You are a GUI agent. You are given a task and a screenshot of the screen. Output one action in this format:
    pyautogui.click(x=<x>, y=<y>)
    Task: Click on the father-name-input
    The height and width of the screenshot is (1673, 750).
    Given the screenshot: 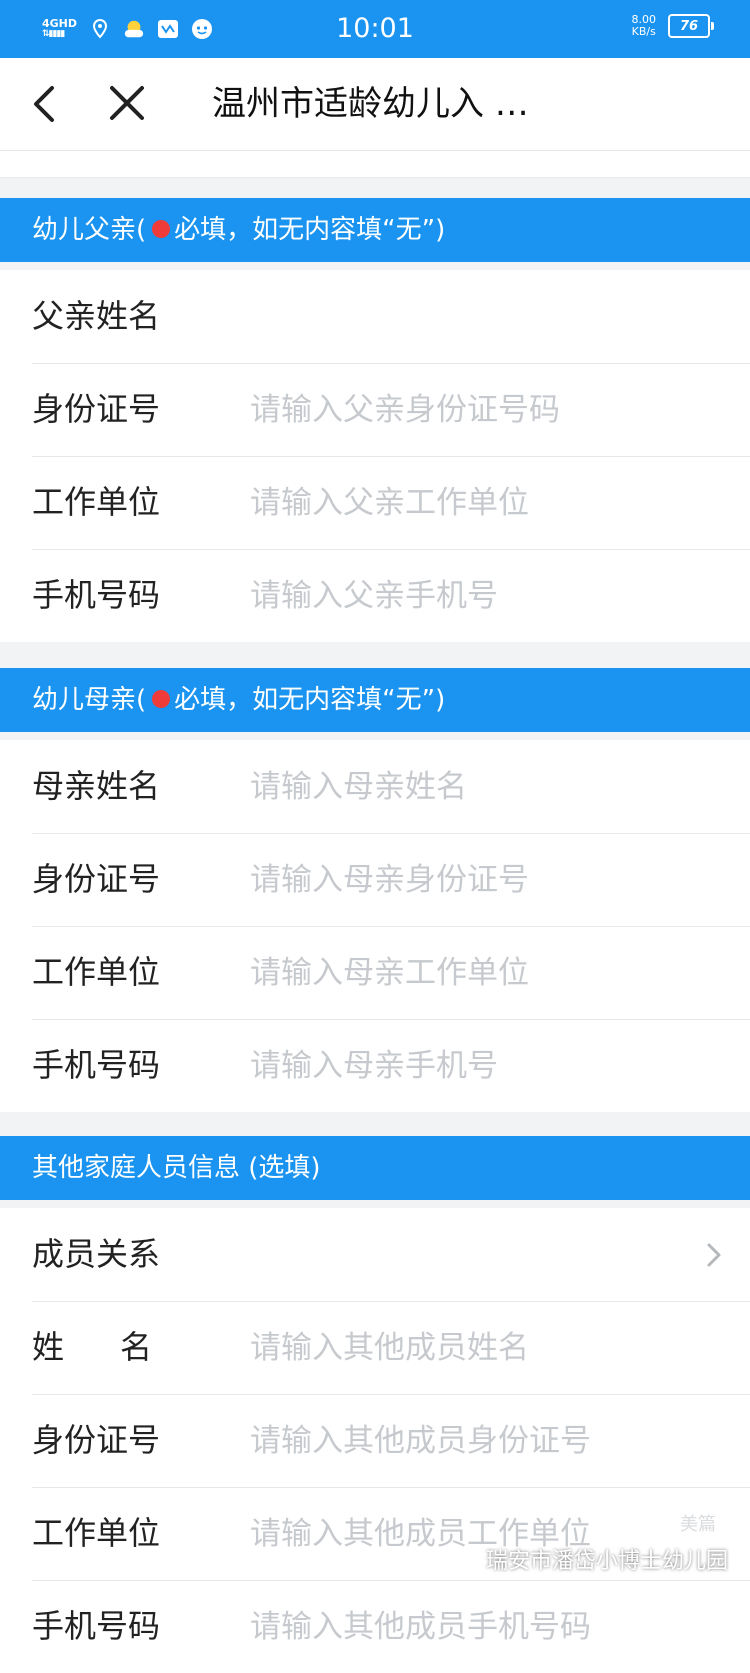 What is the action you would take?
    pyautogui.click(x=470, y=317)
    